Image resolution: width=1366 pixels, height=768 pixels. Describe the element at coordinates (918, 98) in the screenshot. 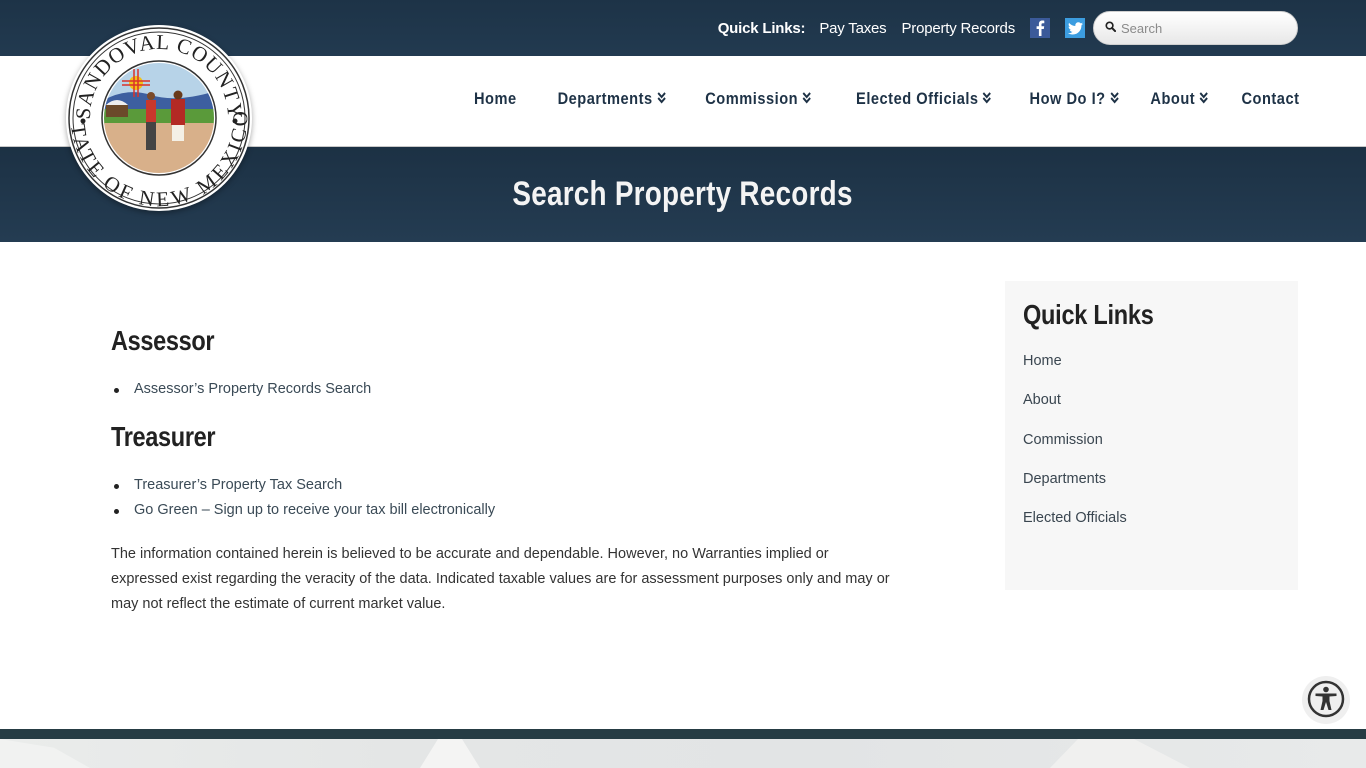

I see `nav-label: Elected Officials` at that location.